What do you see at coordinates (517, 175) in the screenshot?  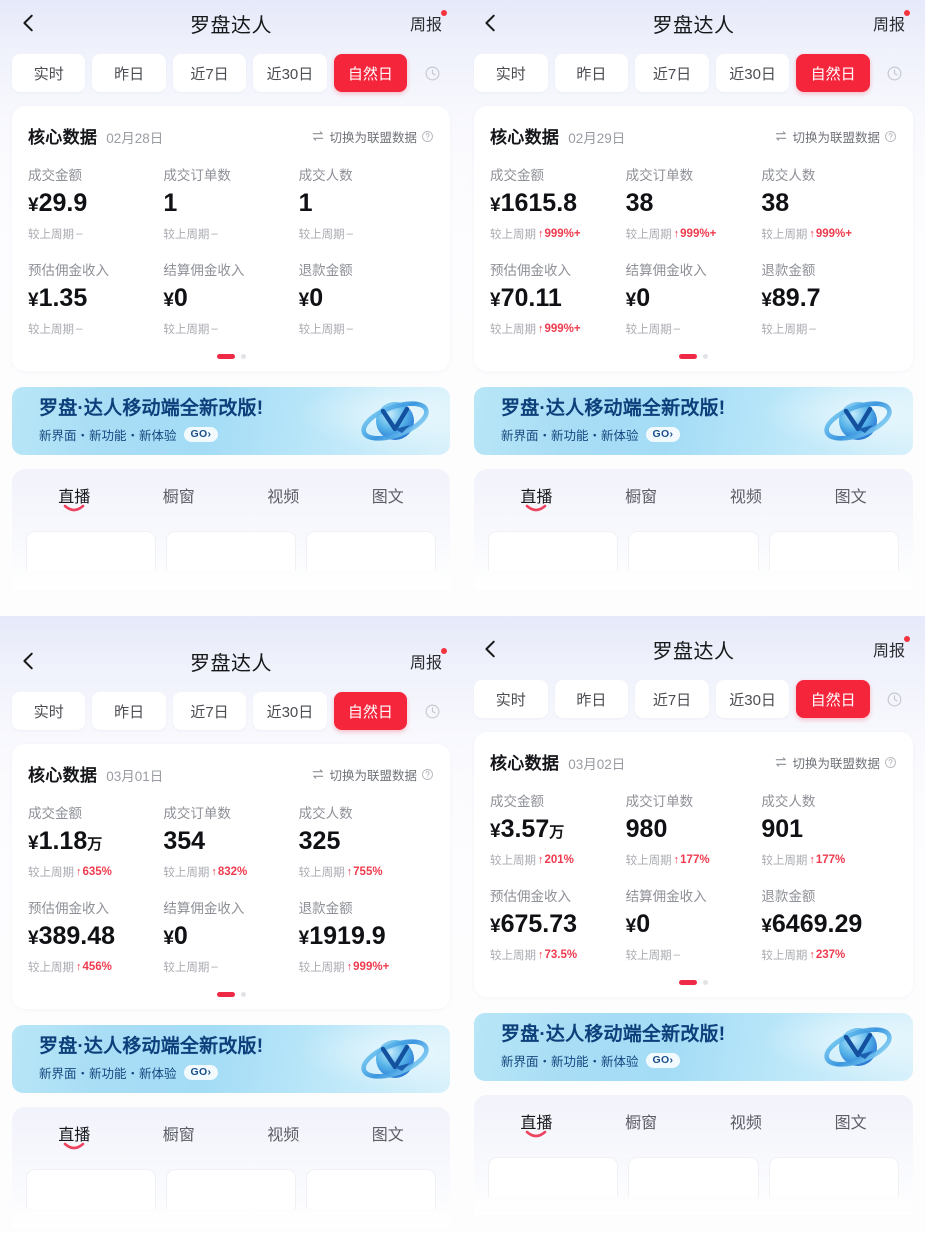 I see `metric-label: 成交金额` at bounding box center [517, 175].